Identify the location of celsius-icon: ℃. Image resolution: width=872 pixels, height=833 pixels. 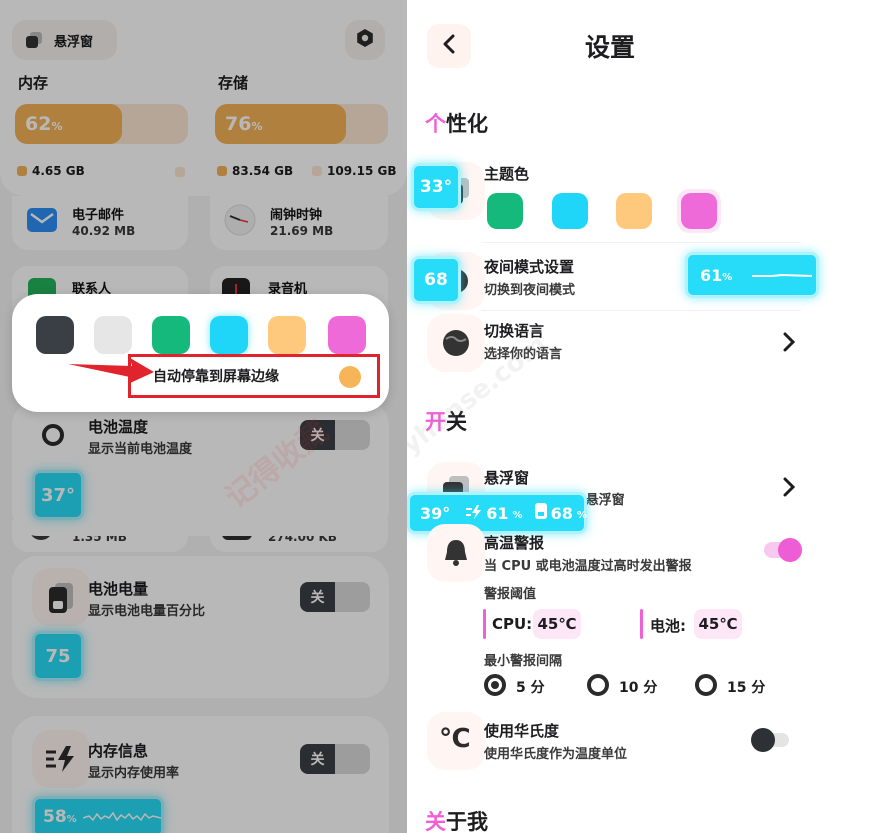
(455, 739).